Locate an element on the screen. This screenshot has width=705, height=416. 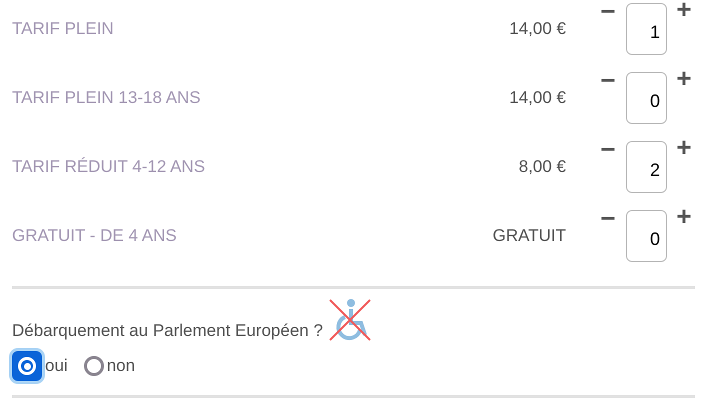
option-label: oui is located at coordinates (56, 366).